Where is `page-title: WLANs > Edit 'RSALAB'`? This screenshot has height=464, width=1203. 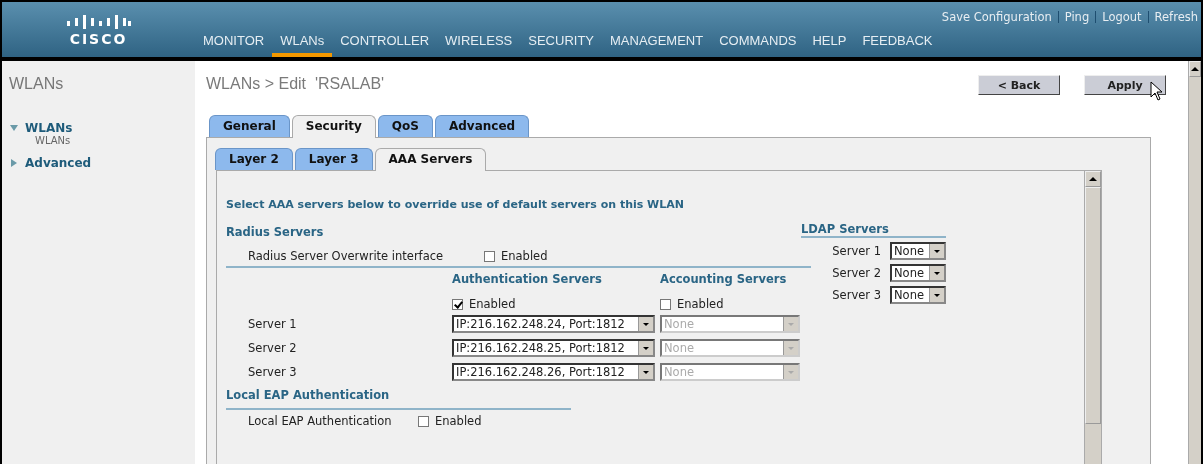 page-title: WLANs > Edit 'RSALAB' is located at coordinates (295, 84).